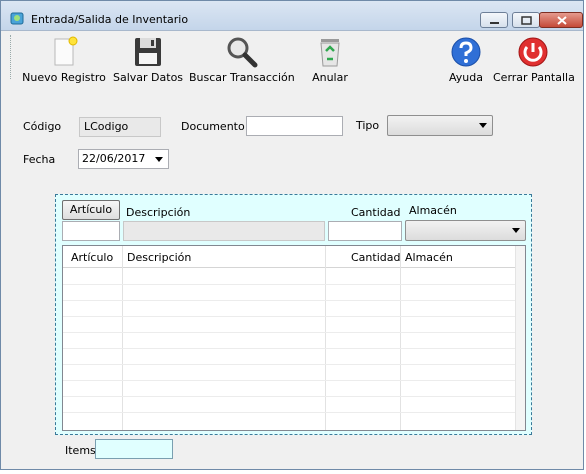  I want to click on items-label: Items, so click(80, 450).